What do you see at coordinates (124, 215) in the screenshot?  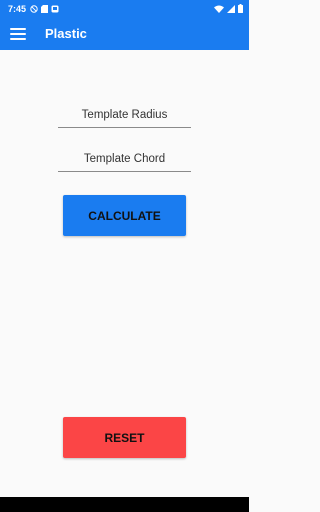 I see `calculate-button: CALCULATE` at bounding box center [124, 215].